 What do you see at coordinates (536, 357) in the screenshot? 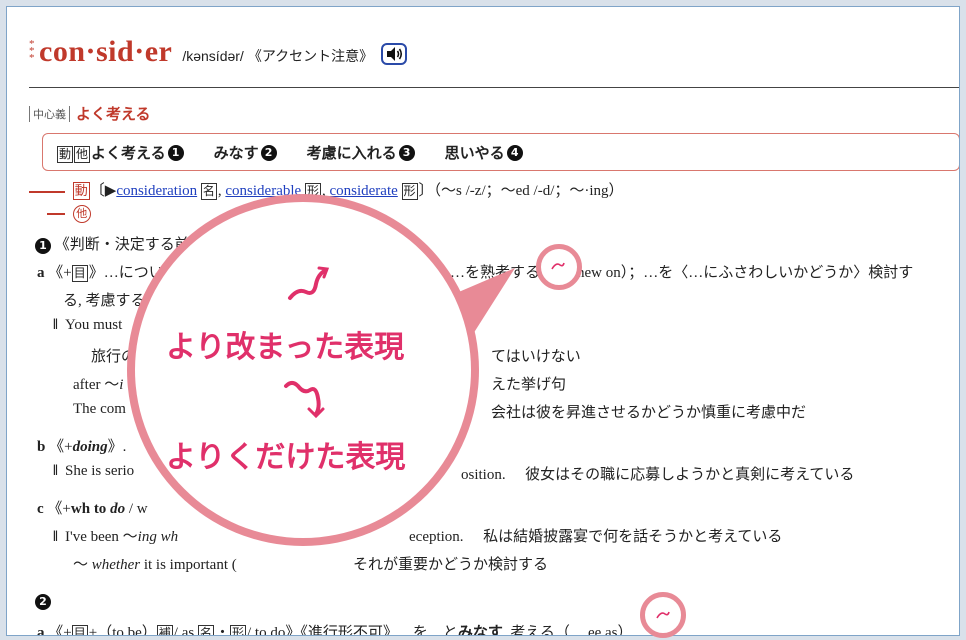
I see `example-1-ja-tail: てはいけない` at bounding box center [536, 357].